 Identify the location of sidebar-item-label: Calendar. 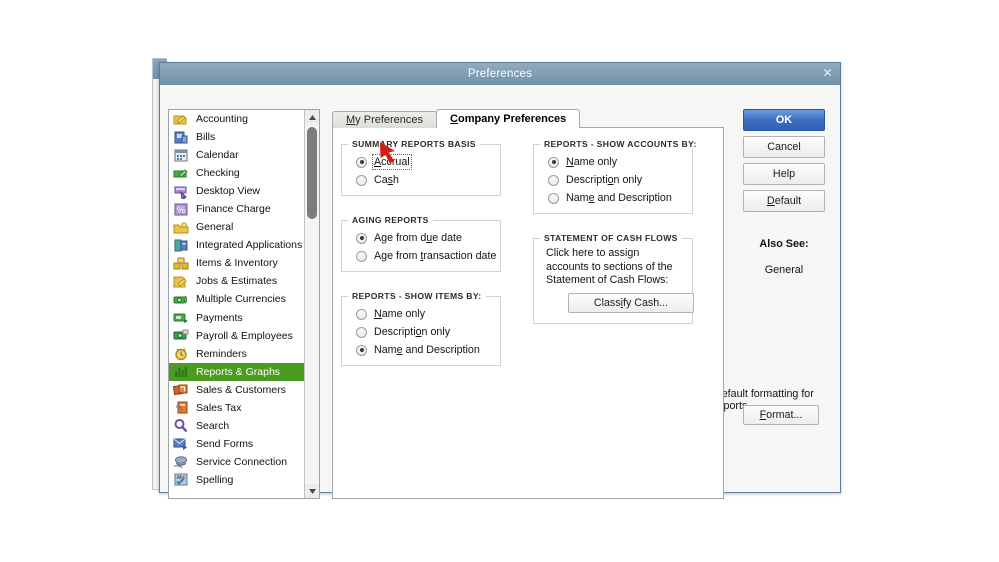
(217, 155).